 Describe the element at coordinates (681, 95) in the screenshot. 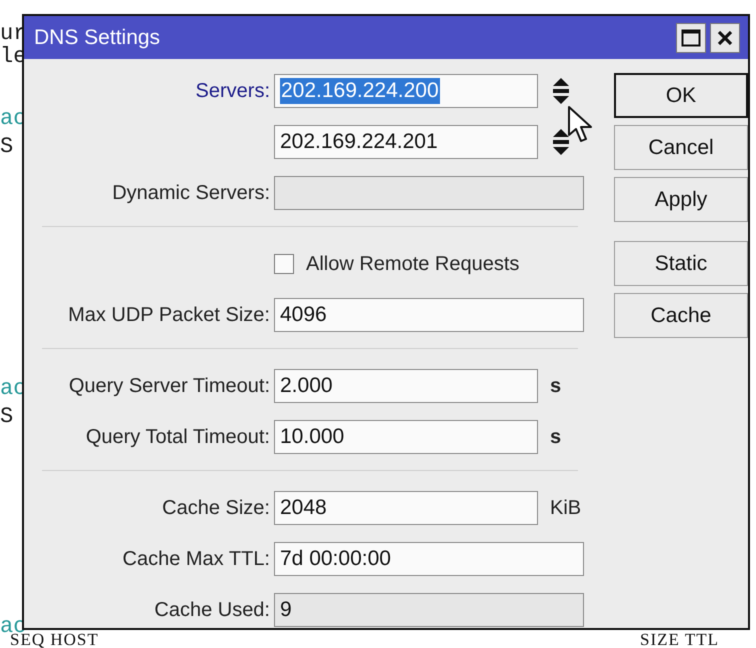

I see `dialog-button: OK` at that location.